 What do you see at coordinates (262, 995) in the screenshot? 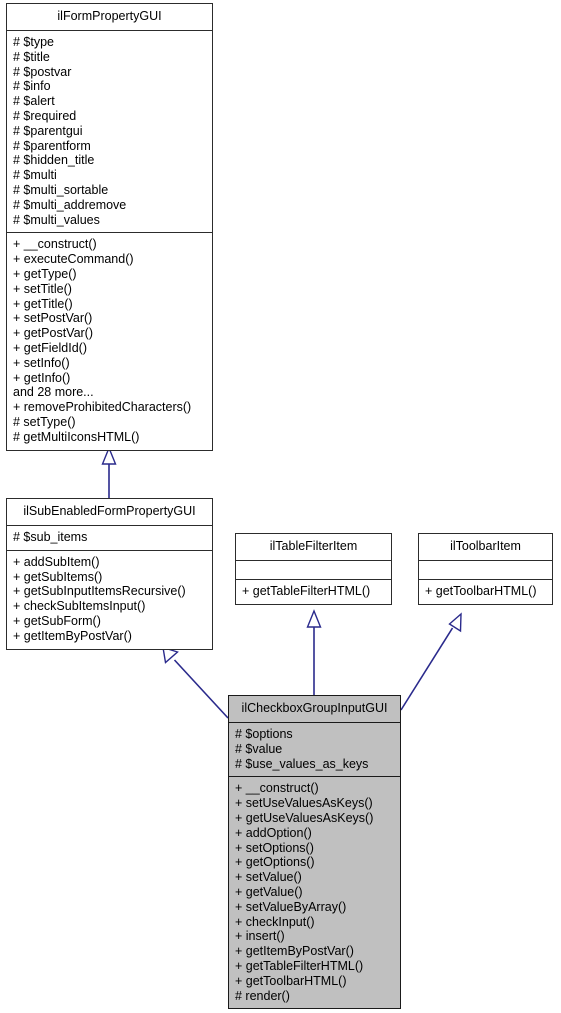
I see `method-row: # render()` at bounding box center [262, 995].